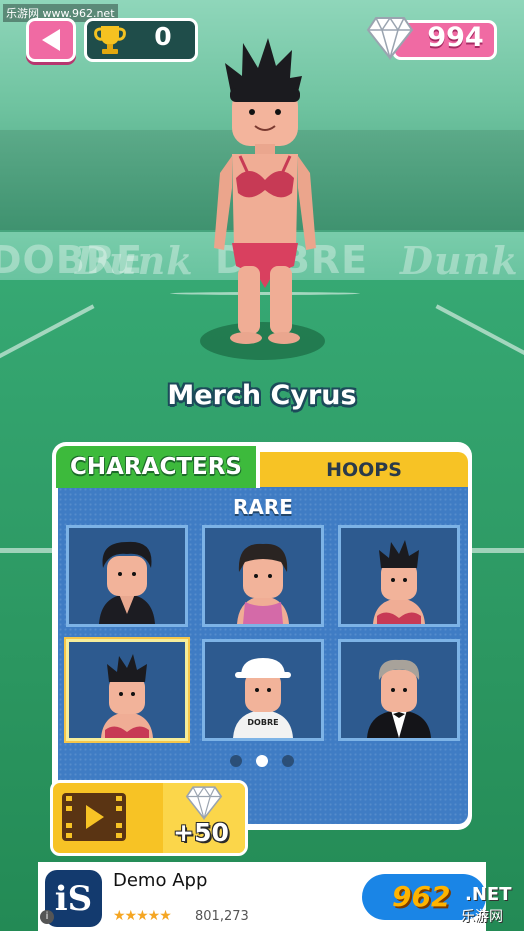 The width and height of the screenshot is (524, 931). Describe the element at coordinates (263, 690) in the screenshot. I see `character-card: DOBRE` at that location.